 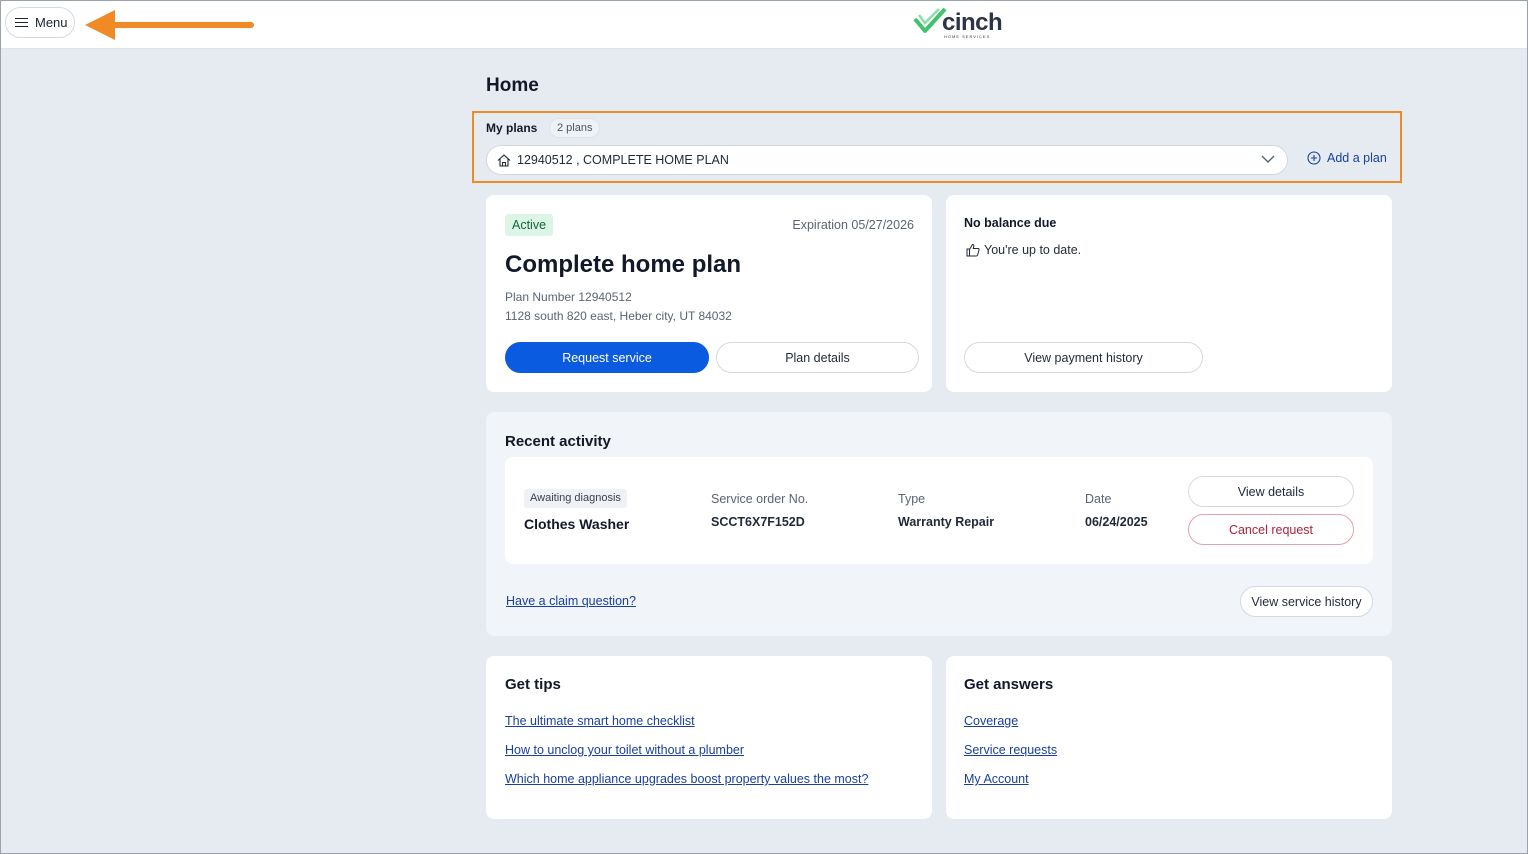 What do you see at coordinates (764, 25) in the screenshot?
I see `top-bar: Menu cinch HOME SERVICES` at bounding box center [764, 25].